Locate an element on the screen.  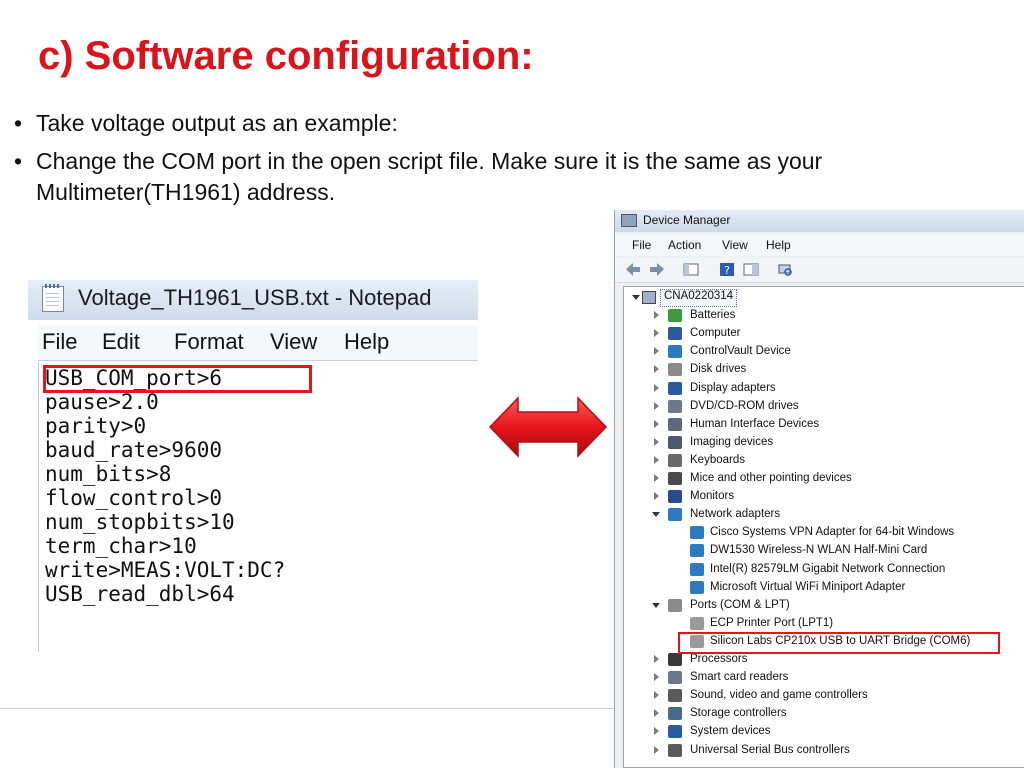
help-icon: ? is located at coordinates (727, 269).